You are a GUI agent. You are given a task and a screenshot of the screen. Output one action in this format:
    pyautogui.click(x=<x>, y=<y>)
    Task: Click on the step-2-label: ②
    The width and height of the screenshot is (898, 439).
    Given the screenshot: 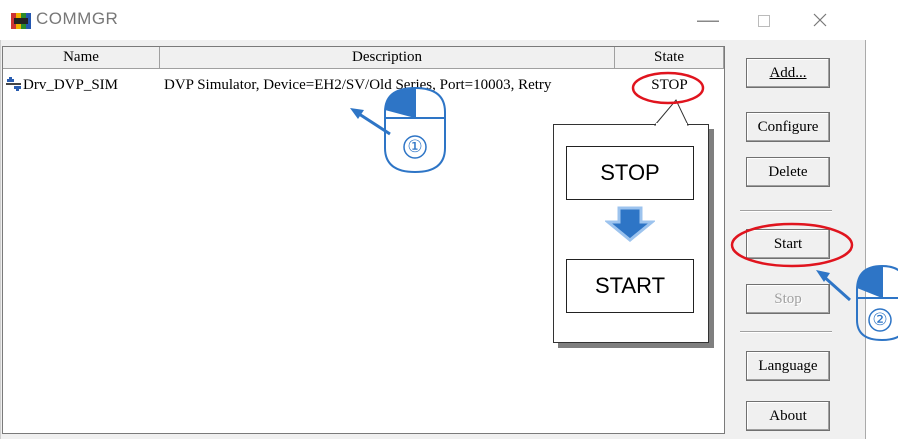 What is the action you would take?
    pyautogui.click(x=880, y=320)
    